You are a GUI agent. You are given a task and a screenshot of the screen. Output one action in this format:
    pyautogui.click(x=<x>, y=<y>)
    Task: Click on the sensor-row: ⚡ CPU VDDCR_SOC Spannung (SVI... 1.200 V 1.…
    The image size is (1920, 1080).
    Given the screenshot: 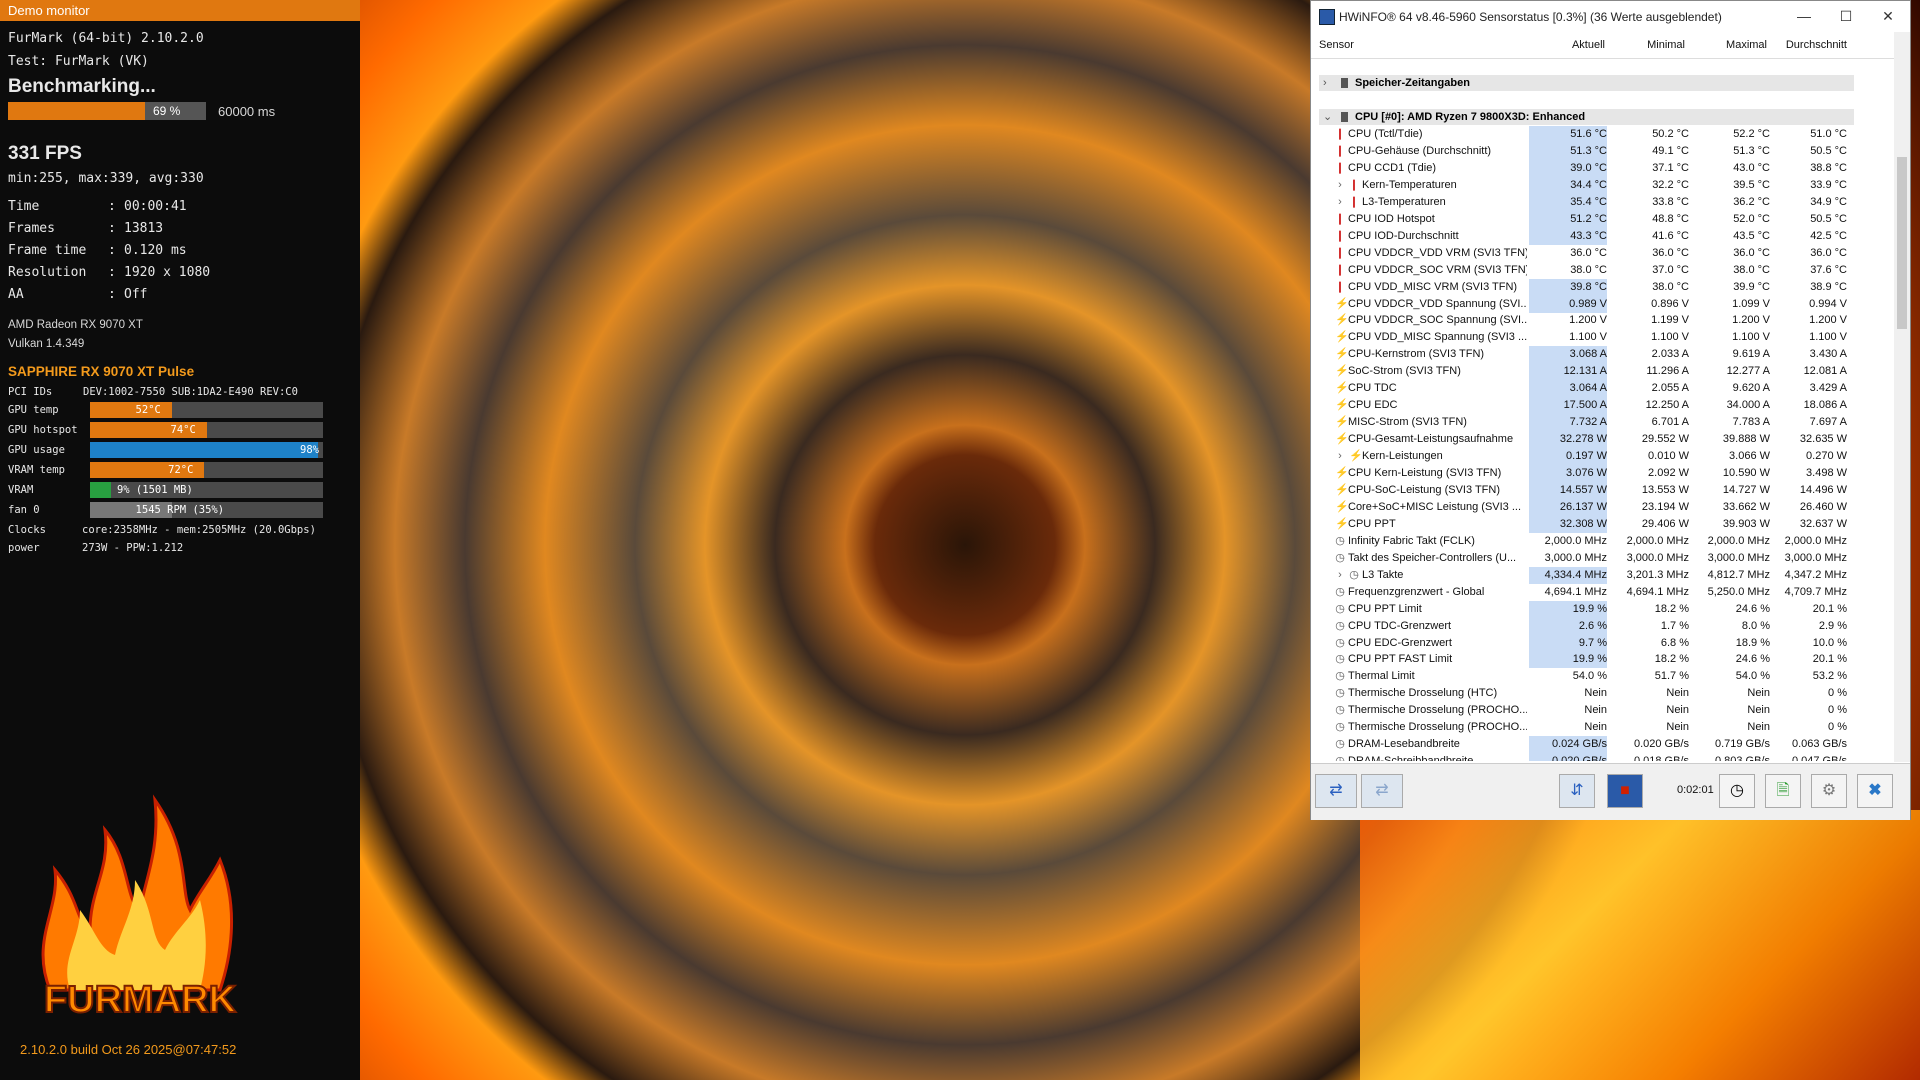 What is the action you would take?
    pyautogui.click(x=1603, y=320)
    